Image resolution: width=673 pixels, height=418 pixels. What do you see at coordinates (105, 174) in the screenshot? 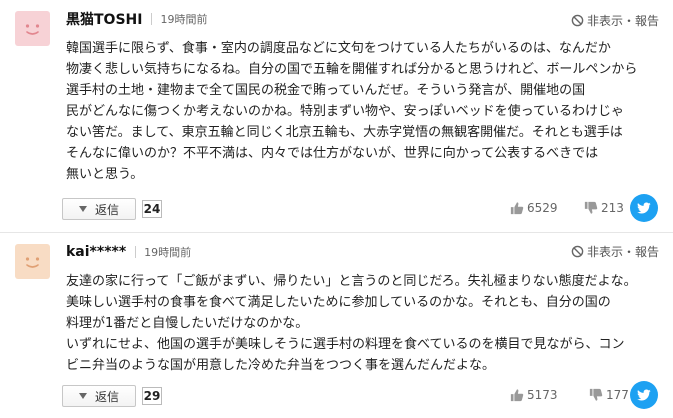
I see `comment-line: 無いと思う。` at bounding box center [105, 174].